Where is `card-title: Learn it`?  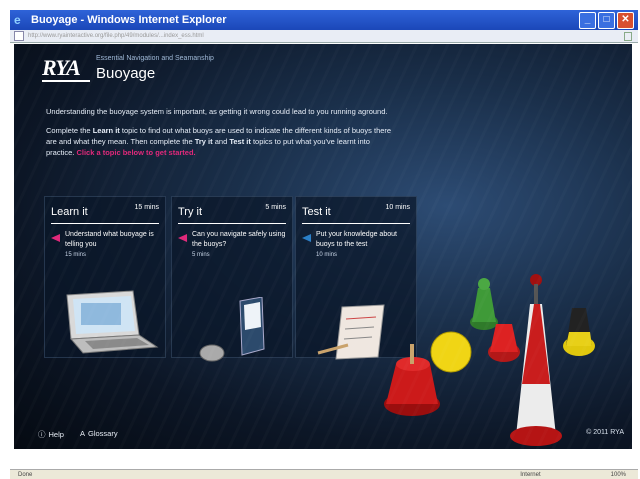
card-title: Learn it is located at coordinates (69, 212).